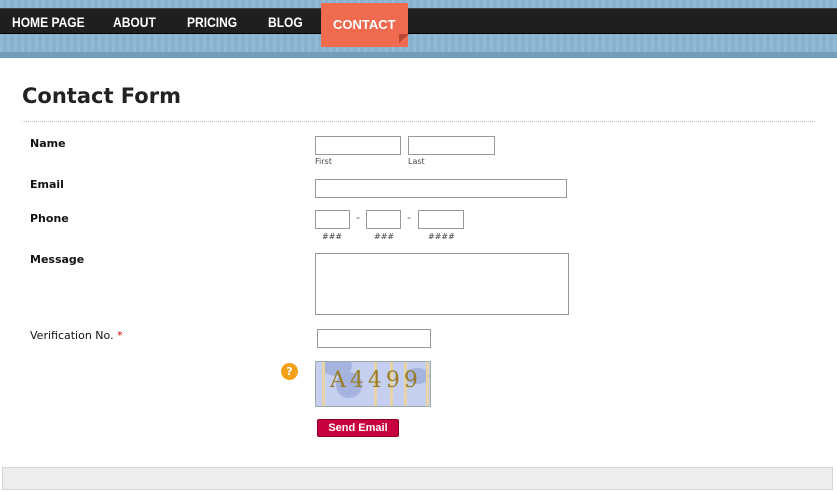  What do you see at coordinates (48, 22) in the screenshot?
I see `nav-item-home-page: HOME PAGE` at bounding box center [48, 22].